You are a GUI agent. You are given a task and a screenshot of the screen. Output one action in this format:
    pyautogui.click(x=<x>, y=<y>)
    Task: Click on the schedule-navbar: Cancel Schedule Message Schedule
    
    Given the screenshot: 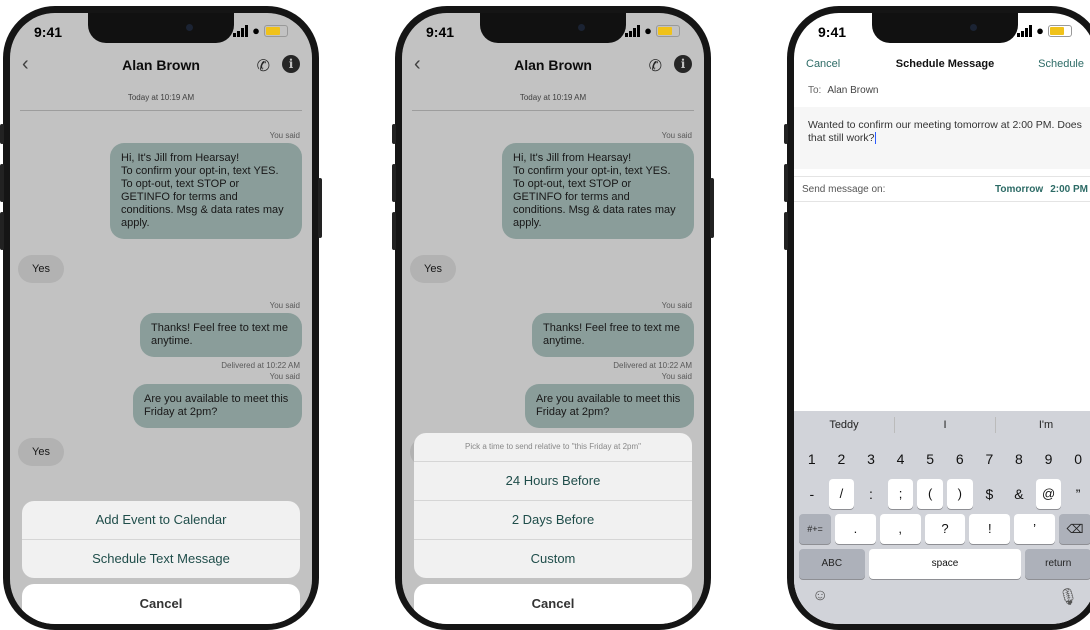 What is the action you would take?
    pyautogui.click(x=942, y=64)
    